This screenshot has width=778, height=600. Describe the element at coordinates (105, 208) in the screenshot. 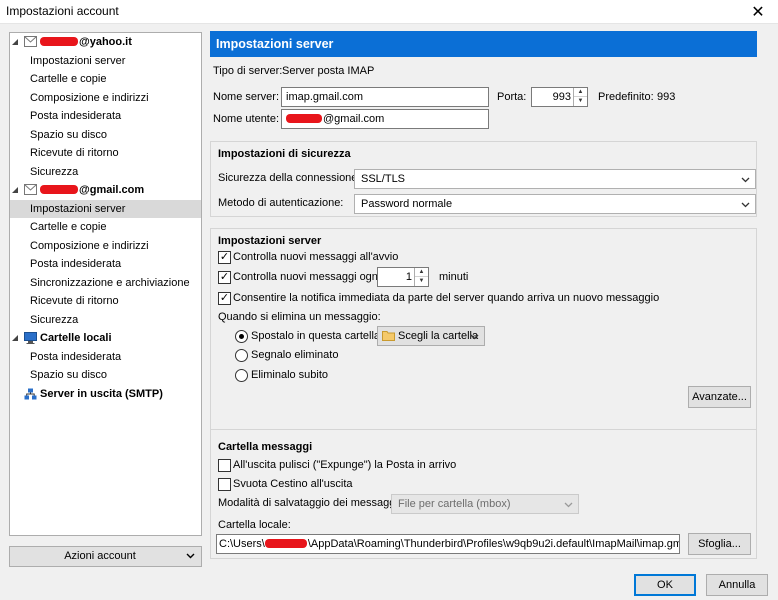

I see `sidebar-item-gmail-server: Impostazioni server` at that location.